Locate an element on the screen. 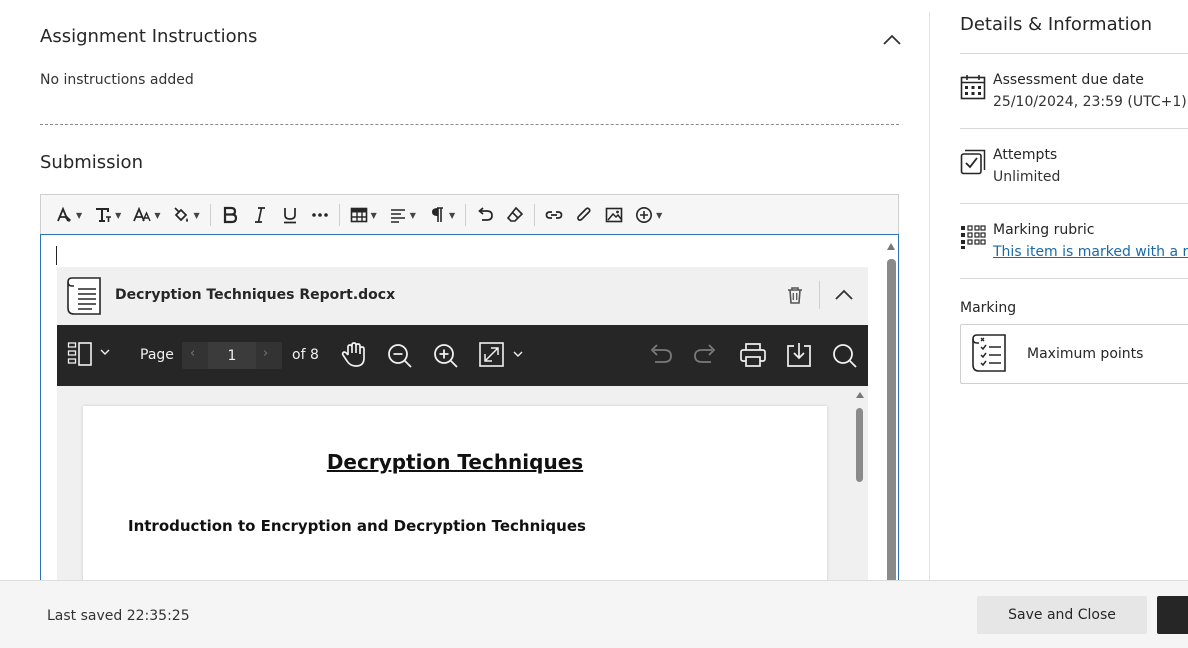 This screenshot has width=1188, height=648. underline-icon is located at coordinates (289, 216).